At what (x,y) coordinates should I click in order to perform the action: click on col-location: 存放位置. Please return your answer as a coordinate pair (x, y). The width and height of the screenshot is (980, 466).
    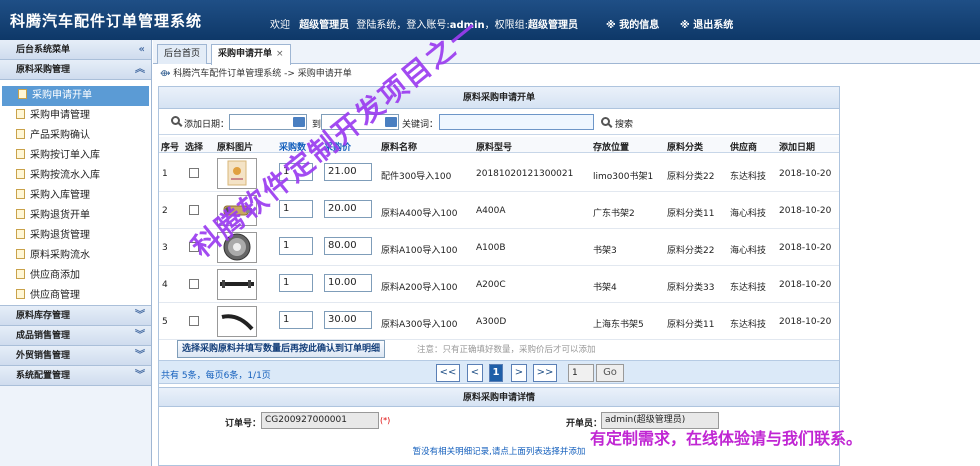
    Looking at the image, I should click on (611, 148).